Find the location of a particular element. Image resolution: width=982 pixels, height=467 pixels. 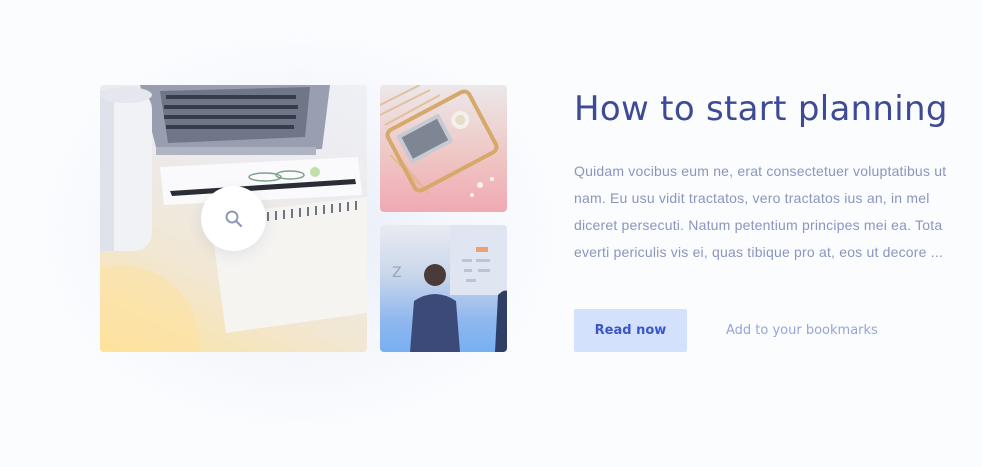

read-now-button: Read now is located at coordinates (630, 330).